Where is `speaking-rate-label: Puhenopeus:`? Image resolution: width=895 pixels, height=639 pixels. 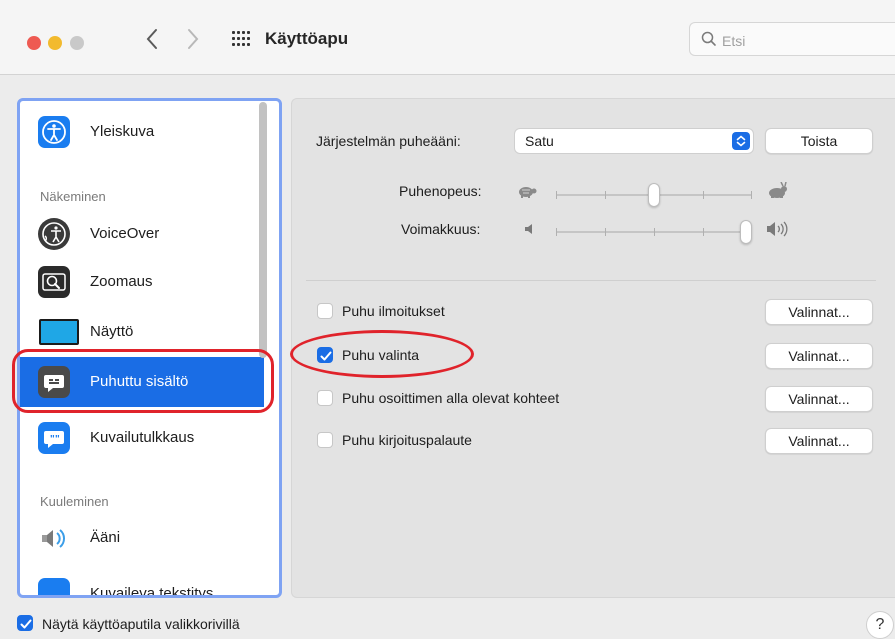 speaking-rate-label: Puhenopeus: is located at coordinates (440, 191).